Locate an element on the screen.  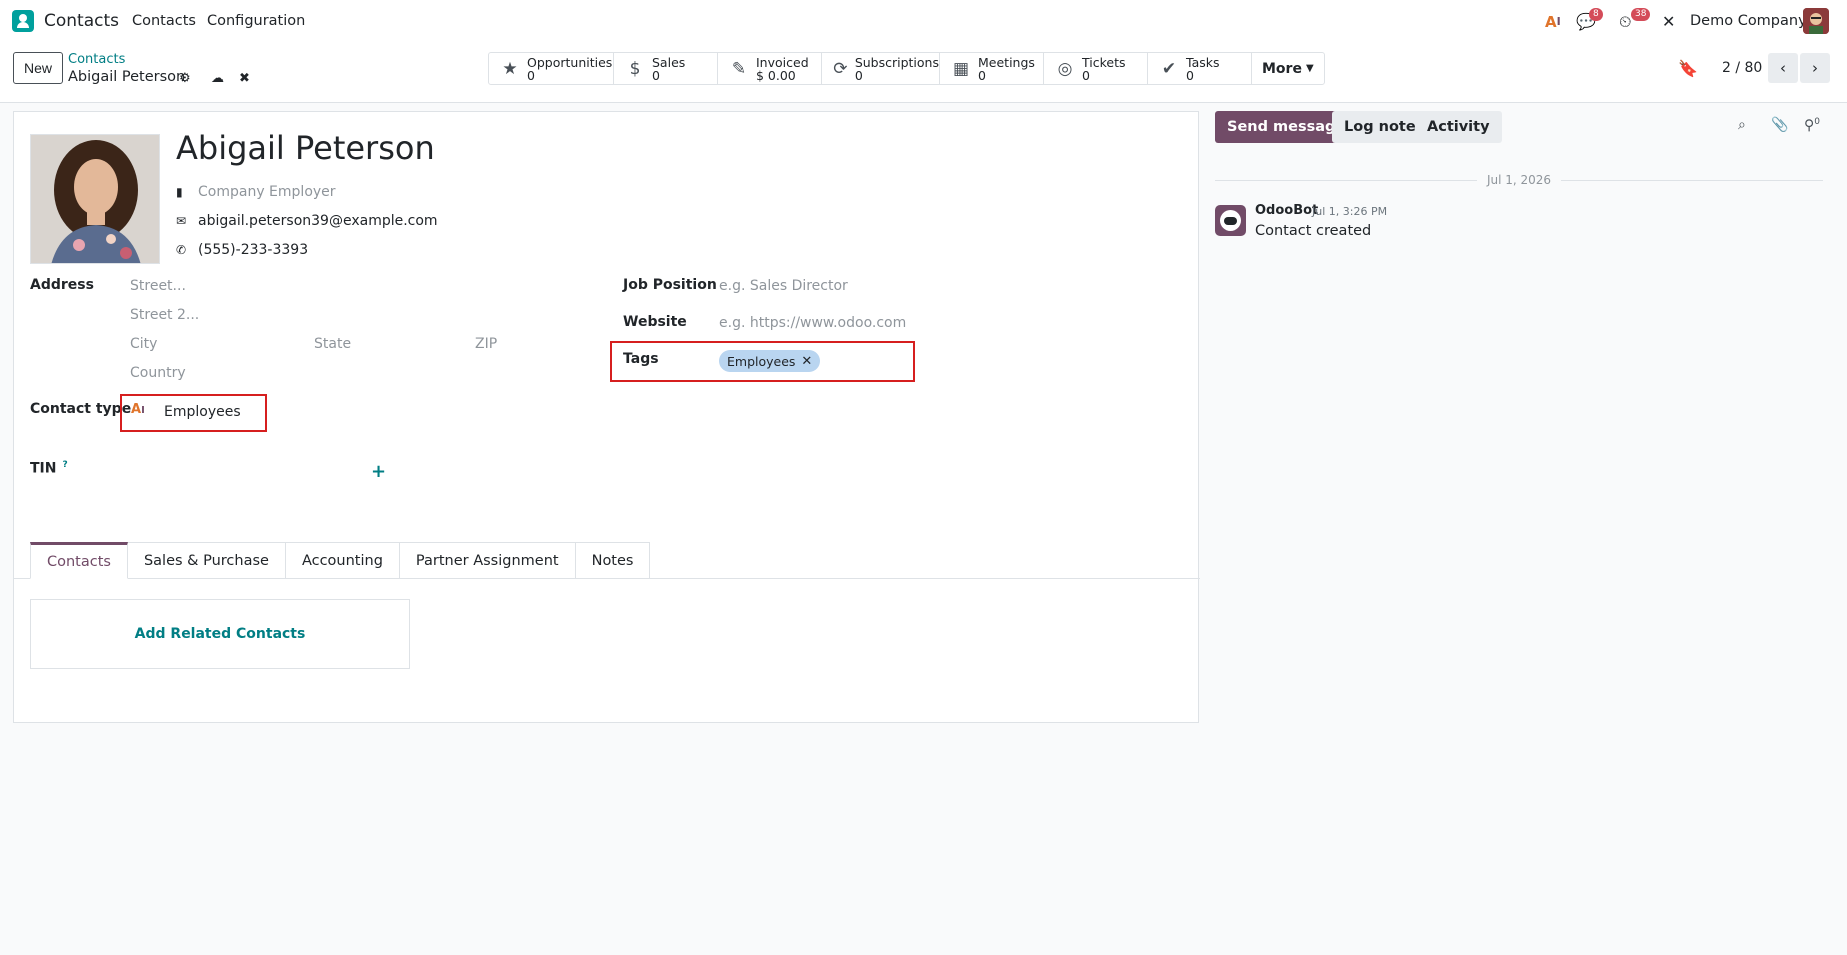
phone-row: ✆ (555)-233-3393 is located at coordinates (242, 250).